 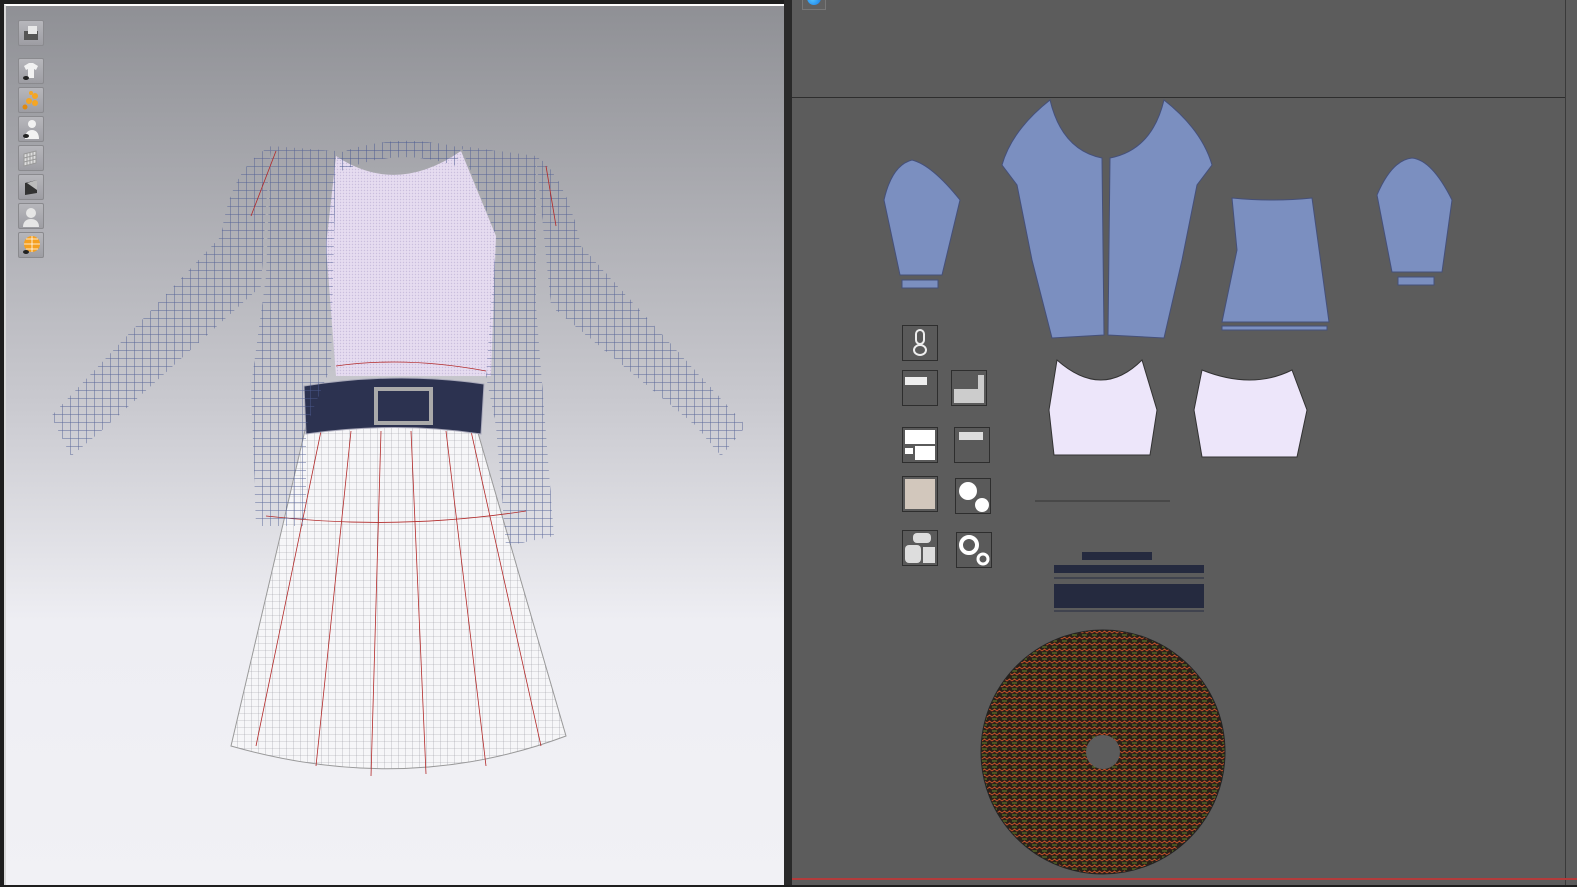 What do you see at coordinates (920, 548) in the screenshot?
I see `hardware-icon` at bounding box center [920, 548].